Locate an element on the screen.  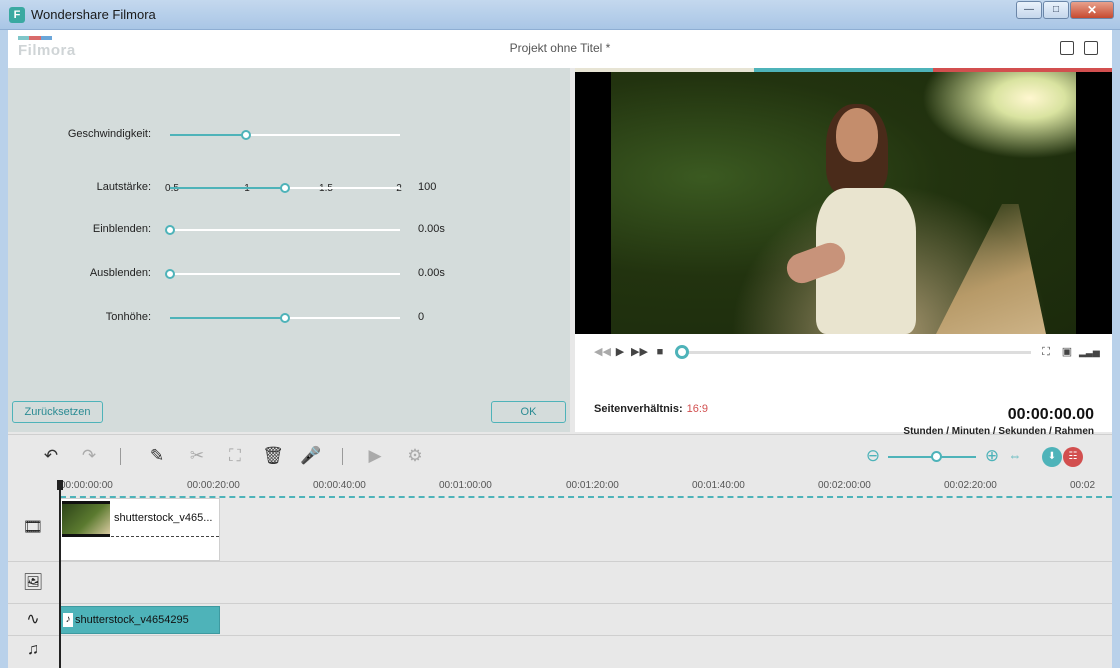
clip-thumbnail is located at coordinates (86, 519).